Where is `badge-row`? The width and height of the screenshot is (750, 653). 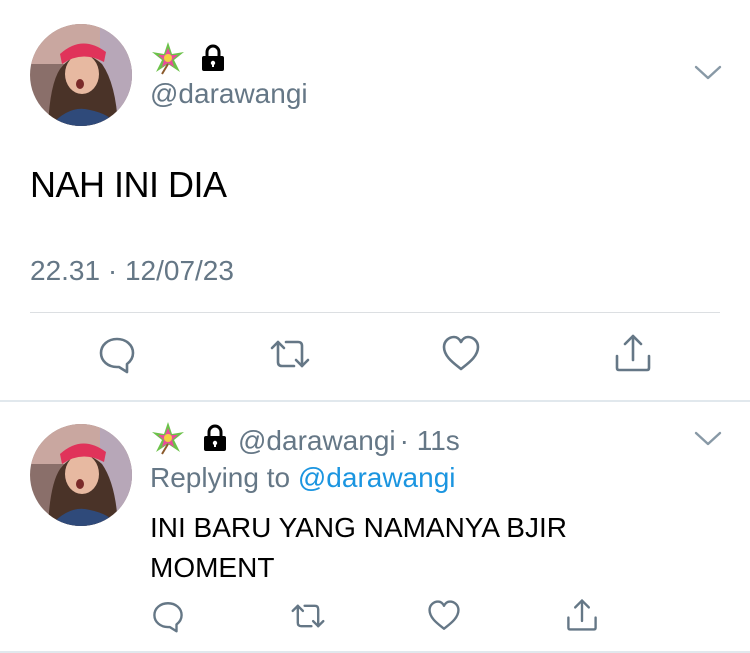
badge-row is located at coordinates (188, 60).